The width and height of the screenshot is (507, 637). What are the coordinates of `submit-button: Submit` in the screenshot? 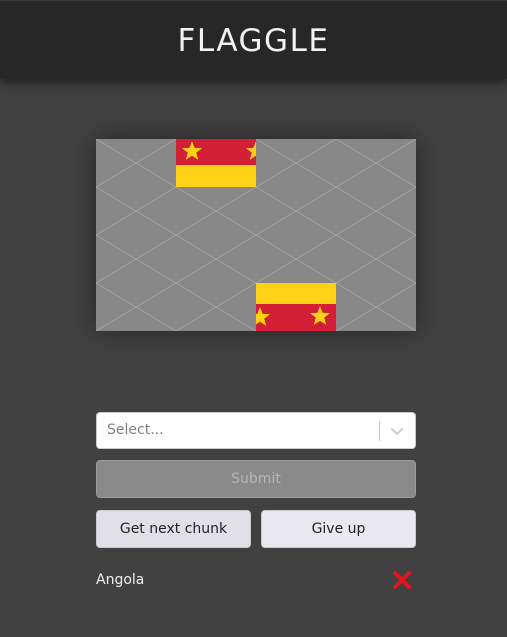 It's located at (256, 479).